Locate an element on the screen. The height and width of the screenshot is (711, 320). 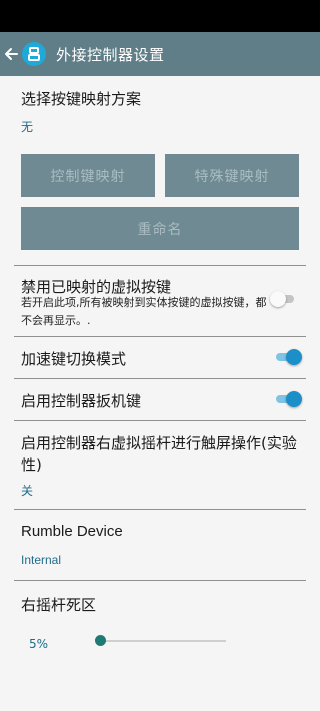
arrow-left-icon is located at coordinates (11, 54).